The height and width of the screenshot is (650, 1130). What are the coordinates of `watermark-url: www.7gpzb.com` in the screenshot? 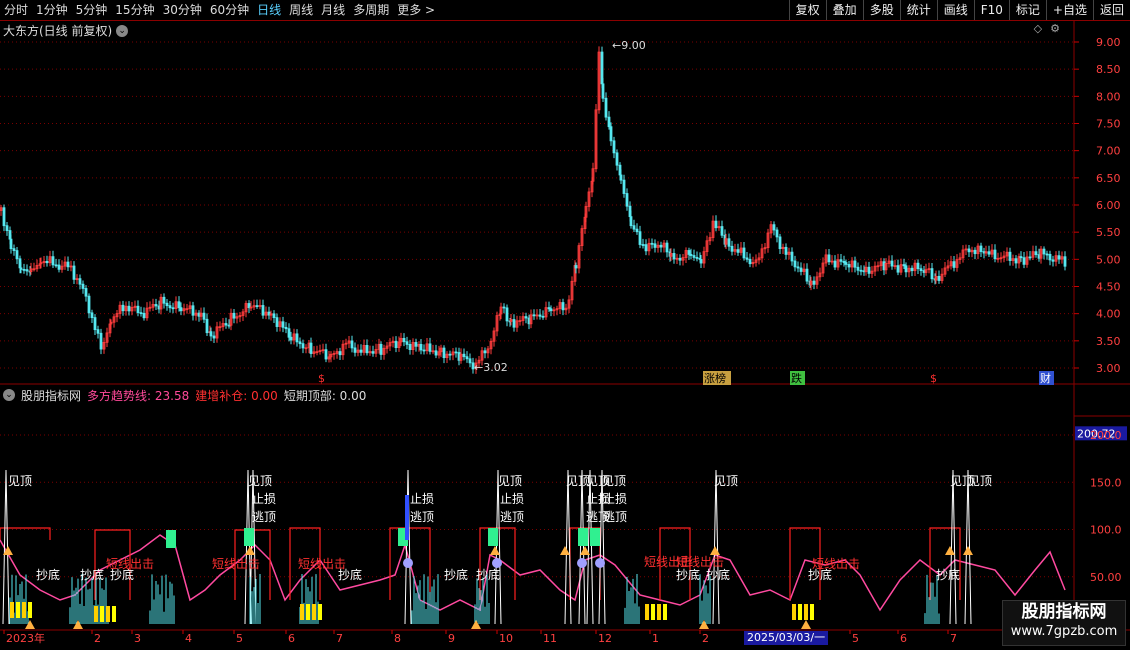 It's located at (1064, 631).